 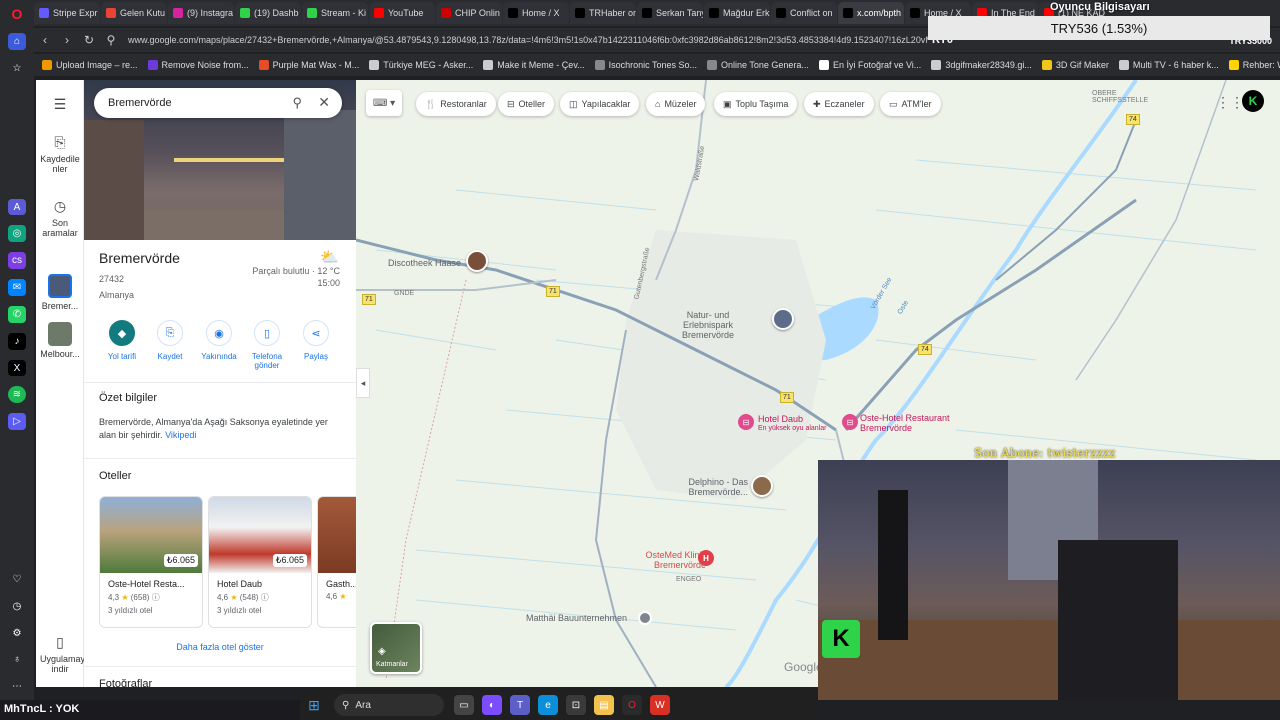 What do you see at coordinates (335, 13) in the screenshot?
I see `browser-tab: Stream - Ki` at bounding box center [335, 13].